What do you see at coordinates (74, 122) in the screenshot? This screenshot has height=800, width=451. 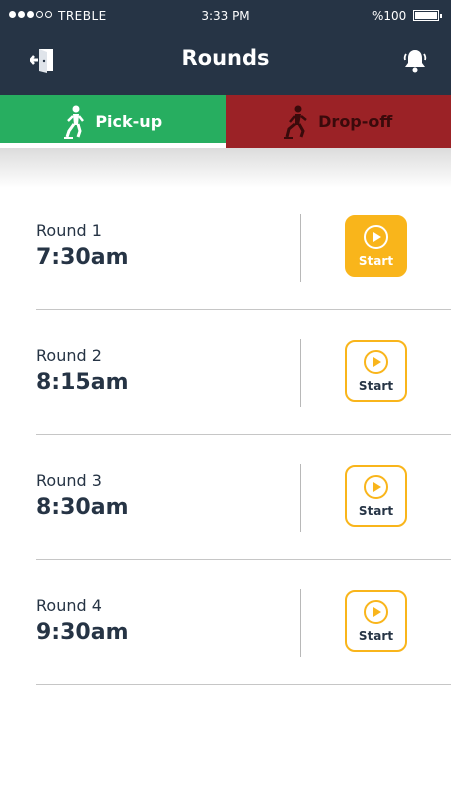 I see `walking-person-icon` at bounding box center [74, 122].